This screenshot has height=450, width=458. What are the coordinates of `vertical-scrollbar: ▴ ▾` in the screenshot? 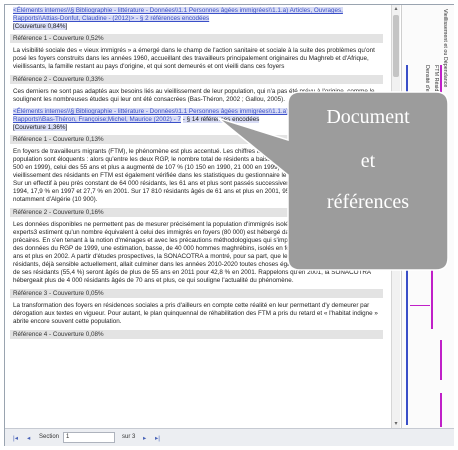 It's located at (395, 216).